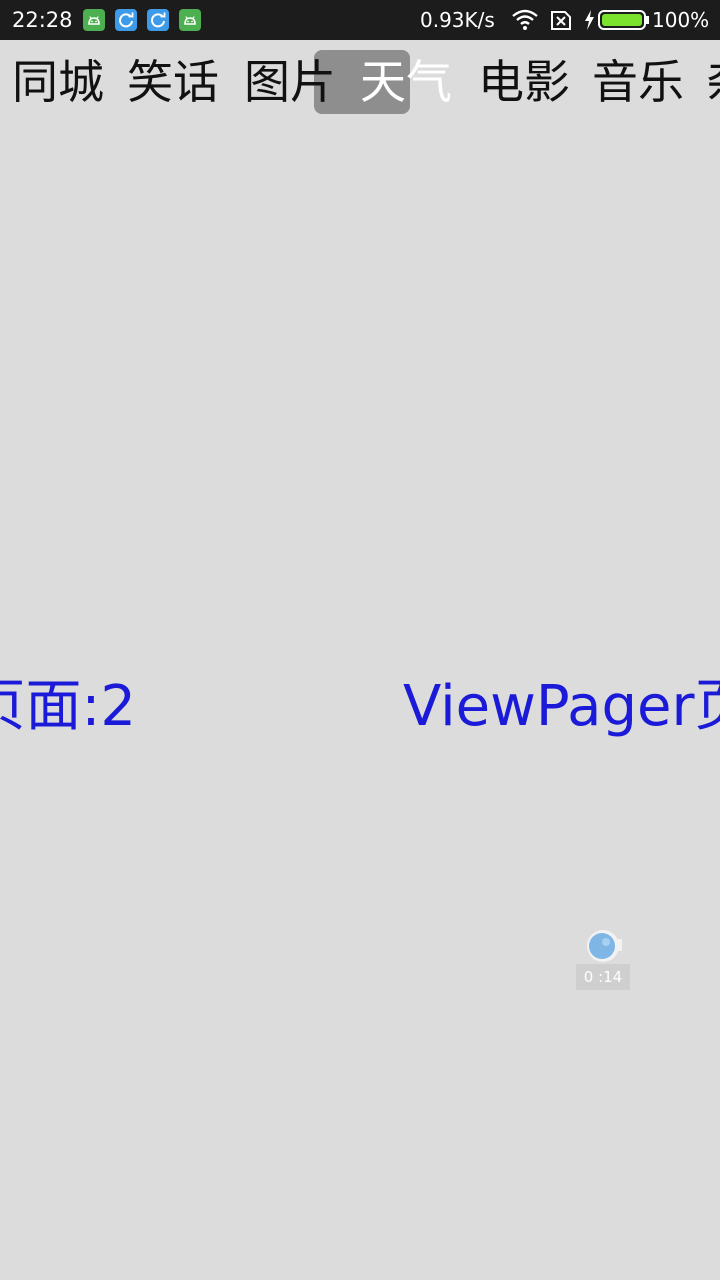  Describe the element at coordinates (561, 706) in the screenshot. I see `pager-page-text-right: ViewPager页面:3` at that location.